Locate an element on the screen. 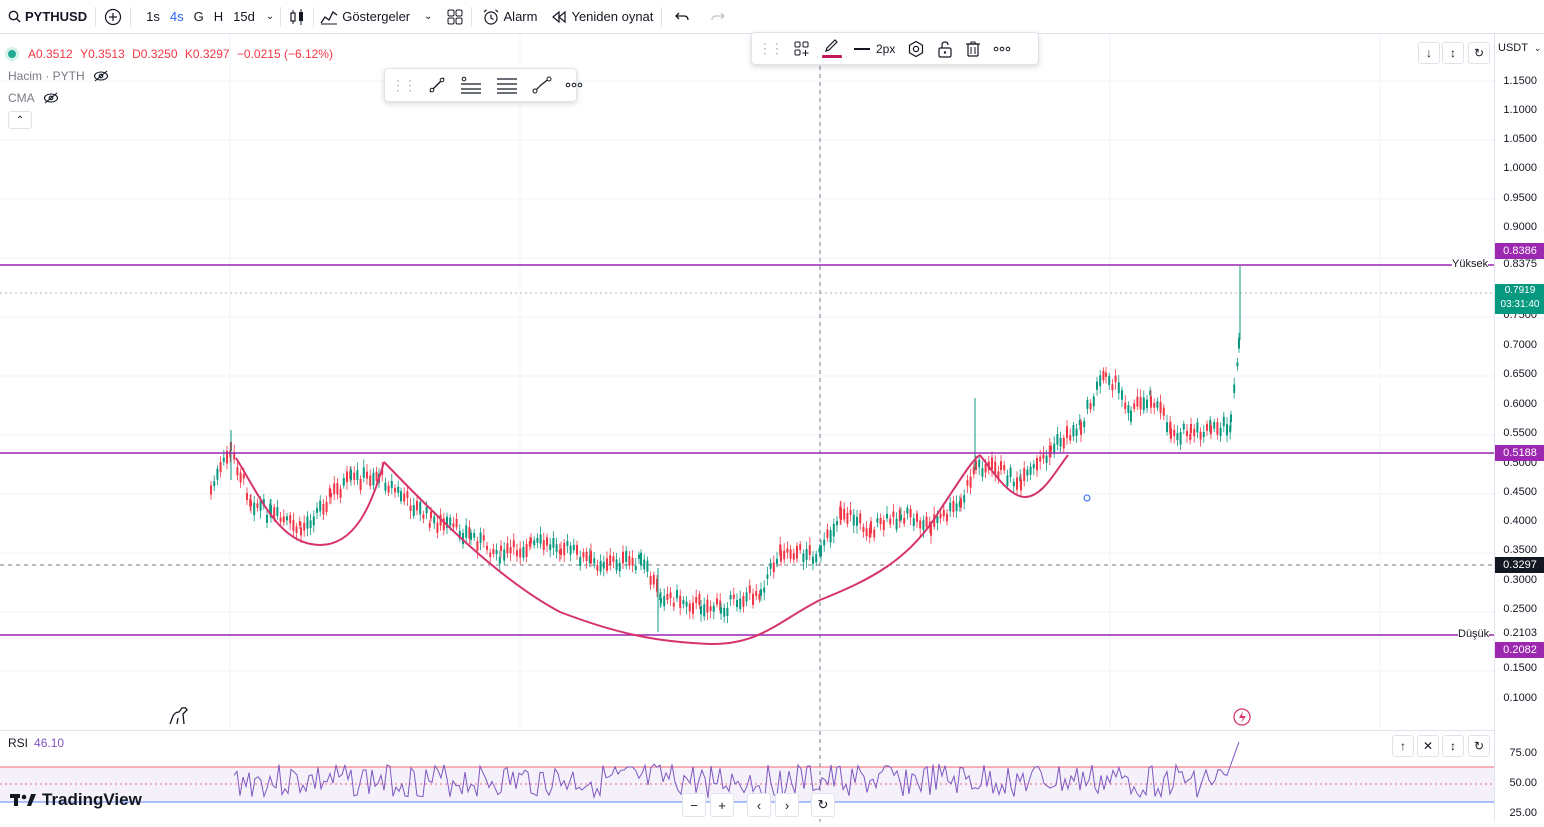 The height and width of the screenshot is (827, 1544). more-options-button is located at coordinates (1002, 49).